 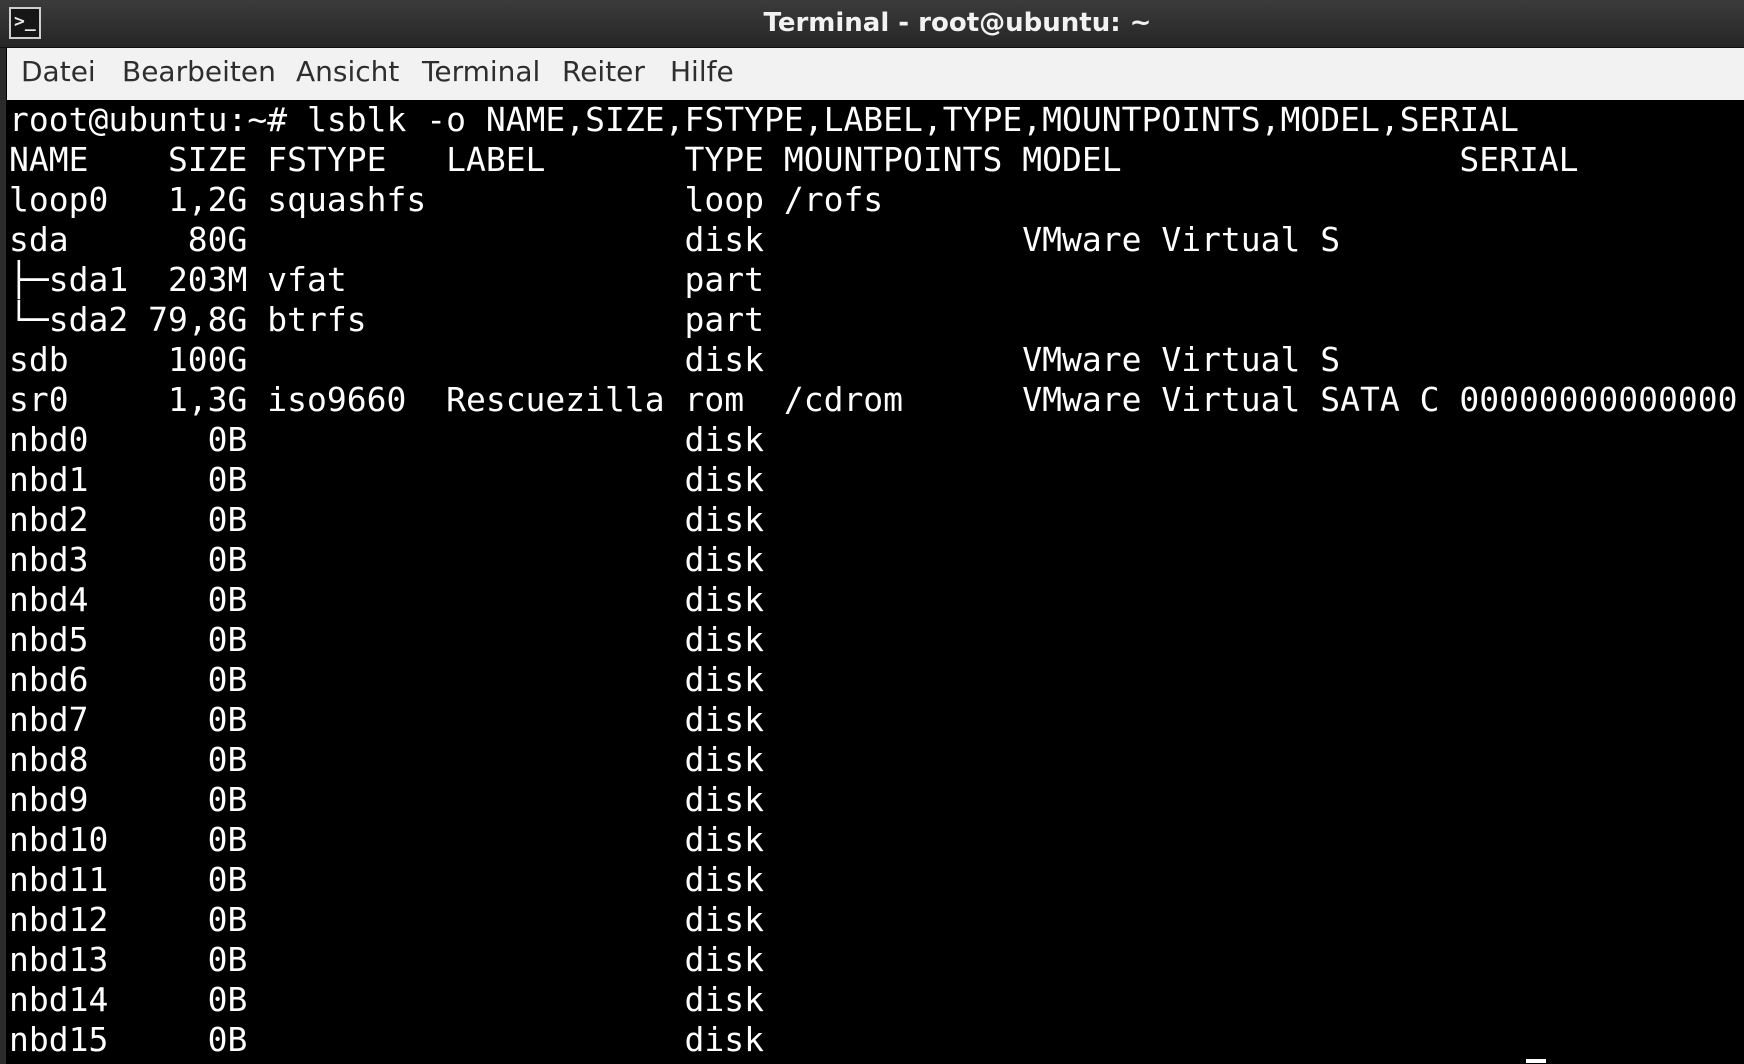 I want to click on output-line: └─sda2 79,8G btrfs part, so click(x=386, y=319).